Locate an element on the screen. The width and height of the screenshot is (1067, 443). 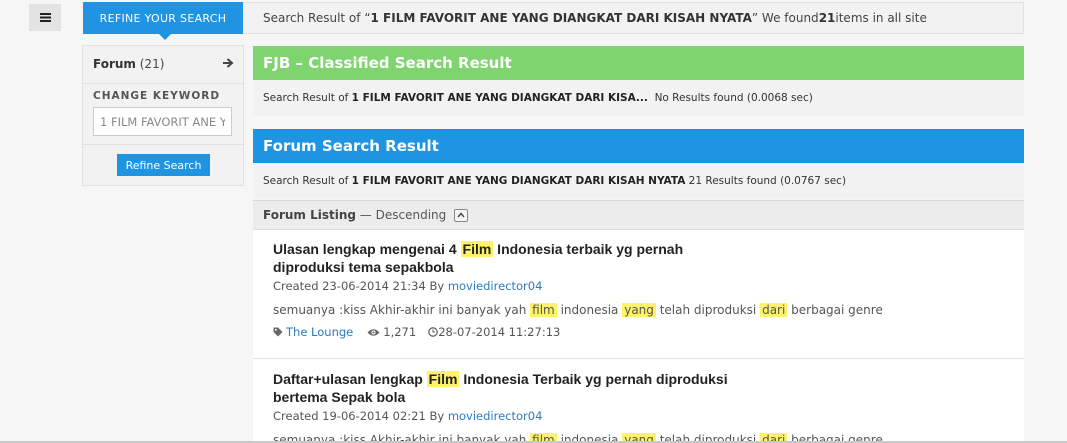
forum-filter-count: (21) is located at coordinates (152, 64).